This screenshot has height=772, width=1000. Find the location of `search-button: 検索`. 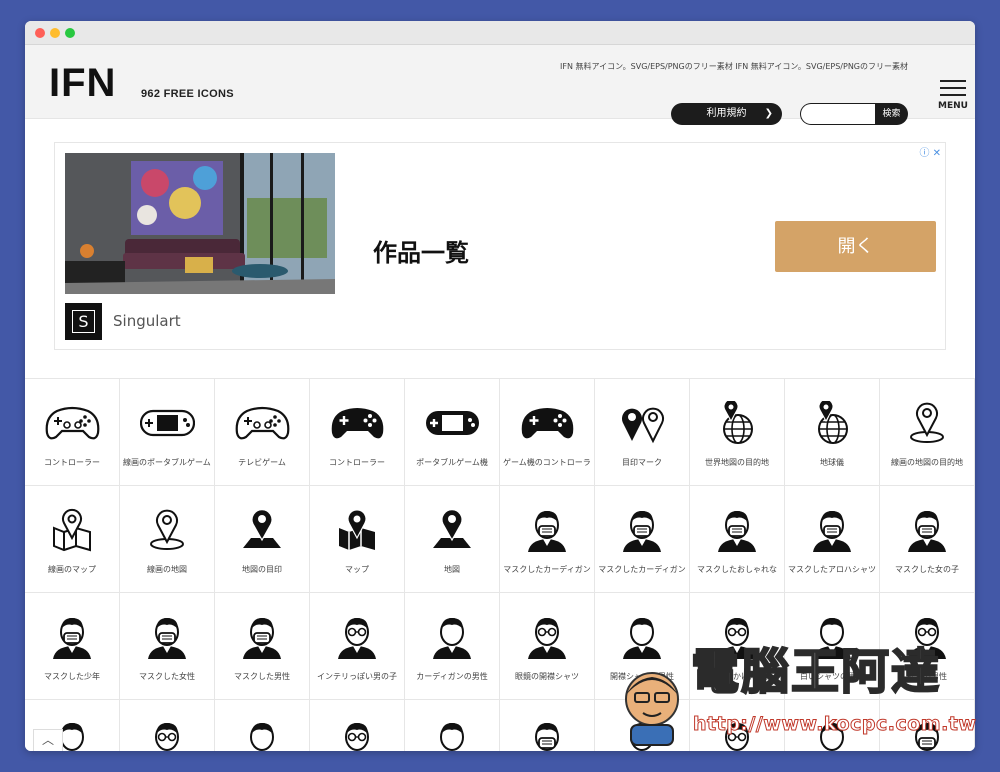

search-button: 検索 is located at coordinates (891, 114).